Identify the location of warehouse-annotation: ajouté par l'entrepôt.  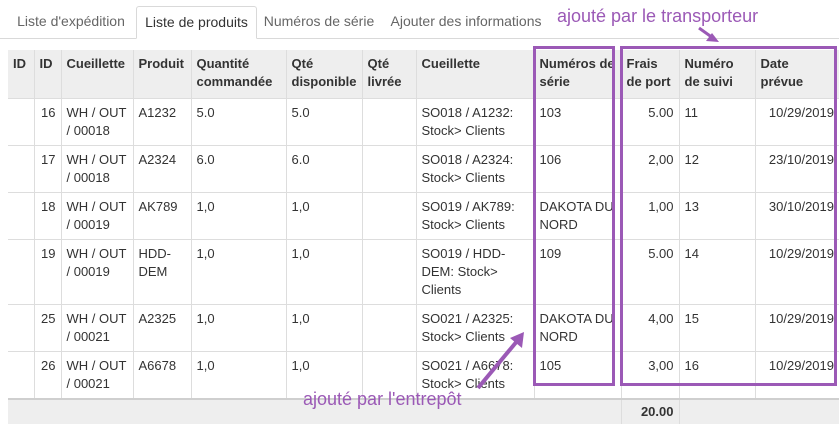
(382, 399).